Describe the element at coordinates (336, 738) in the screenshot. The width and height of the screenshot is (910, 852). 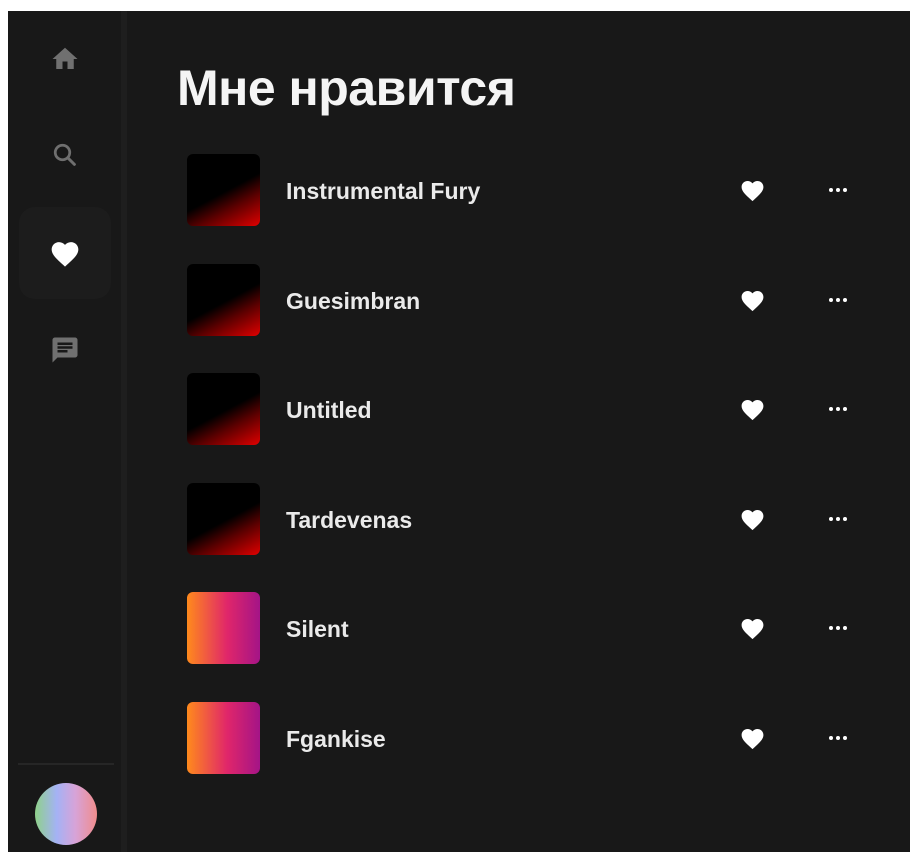
I see `track-title: Fgankise` at that location.